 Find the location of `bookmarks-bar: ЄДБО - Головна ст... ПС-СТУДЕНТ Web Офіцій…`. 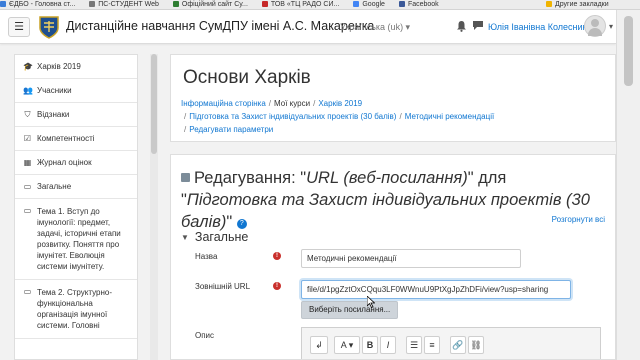

bookmarks-bar: ЄДБО - Головна ст... ПС-СТУДЕНТ Web Офіцій… is located at coordinates (320, 5).